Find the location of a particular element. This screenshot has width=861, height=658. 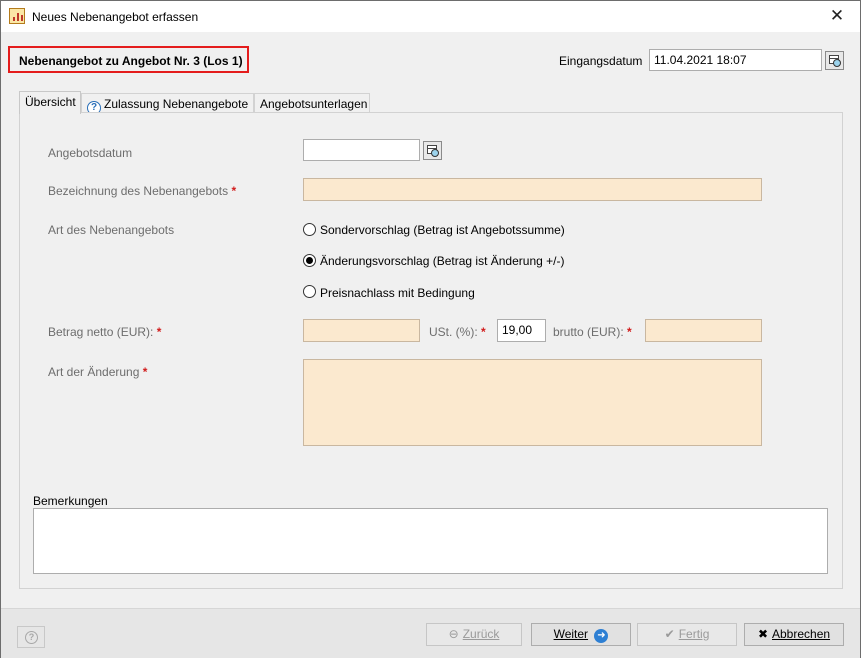

title-bar: Neues Nebenangebot erfassen ✕ is located at coordinates (430, 16).